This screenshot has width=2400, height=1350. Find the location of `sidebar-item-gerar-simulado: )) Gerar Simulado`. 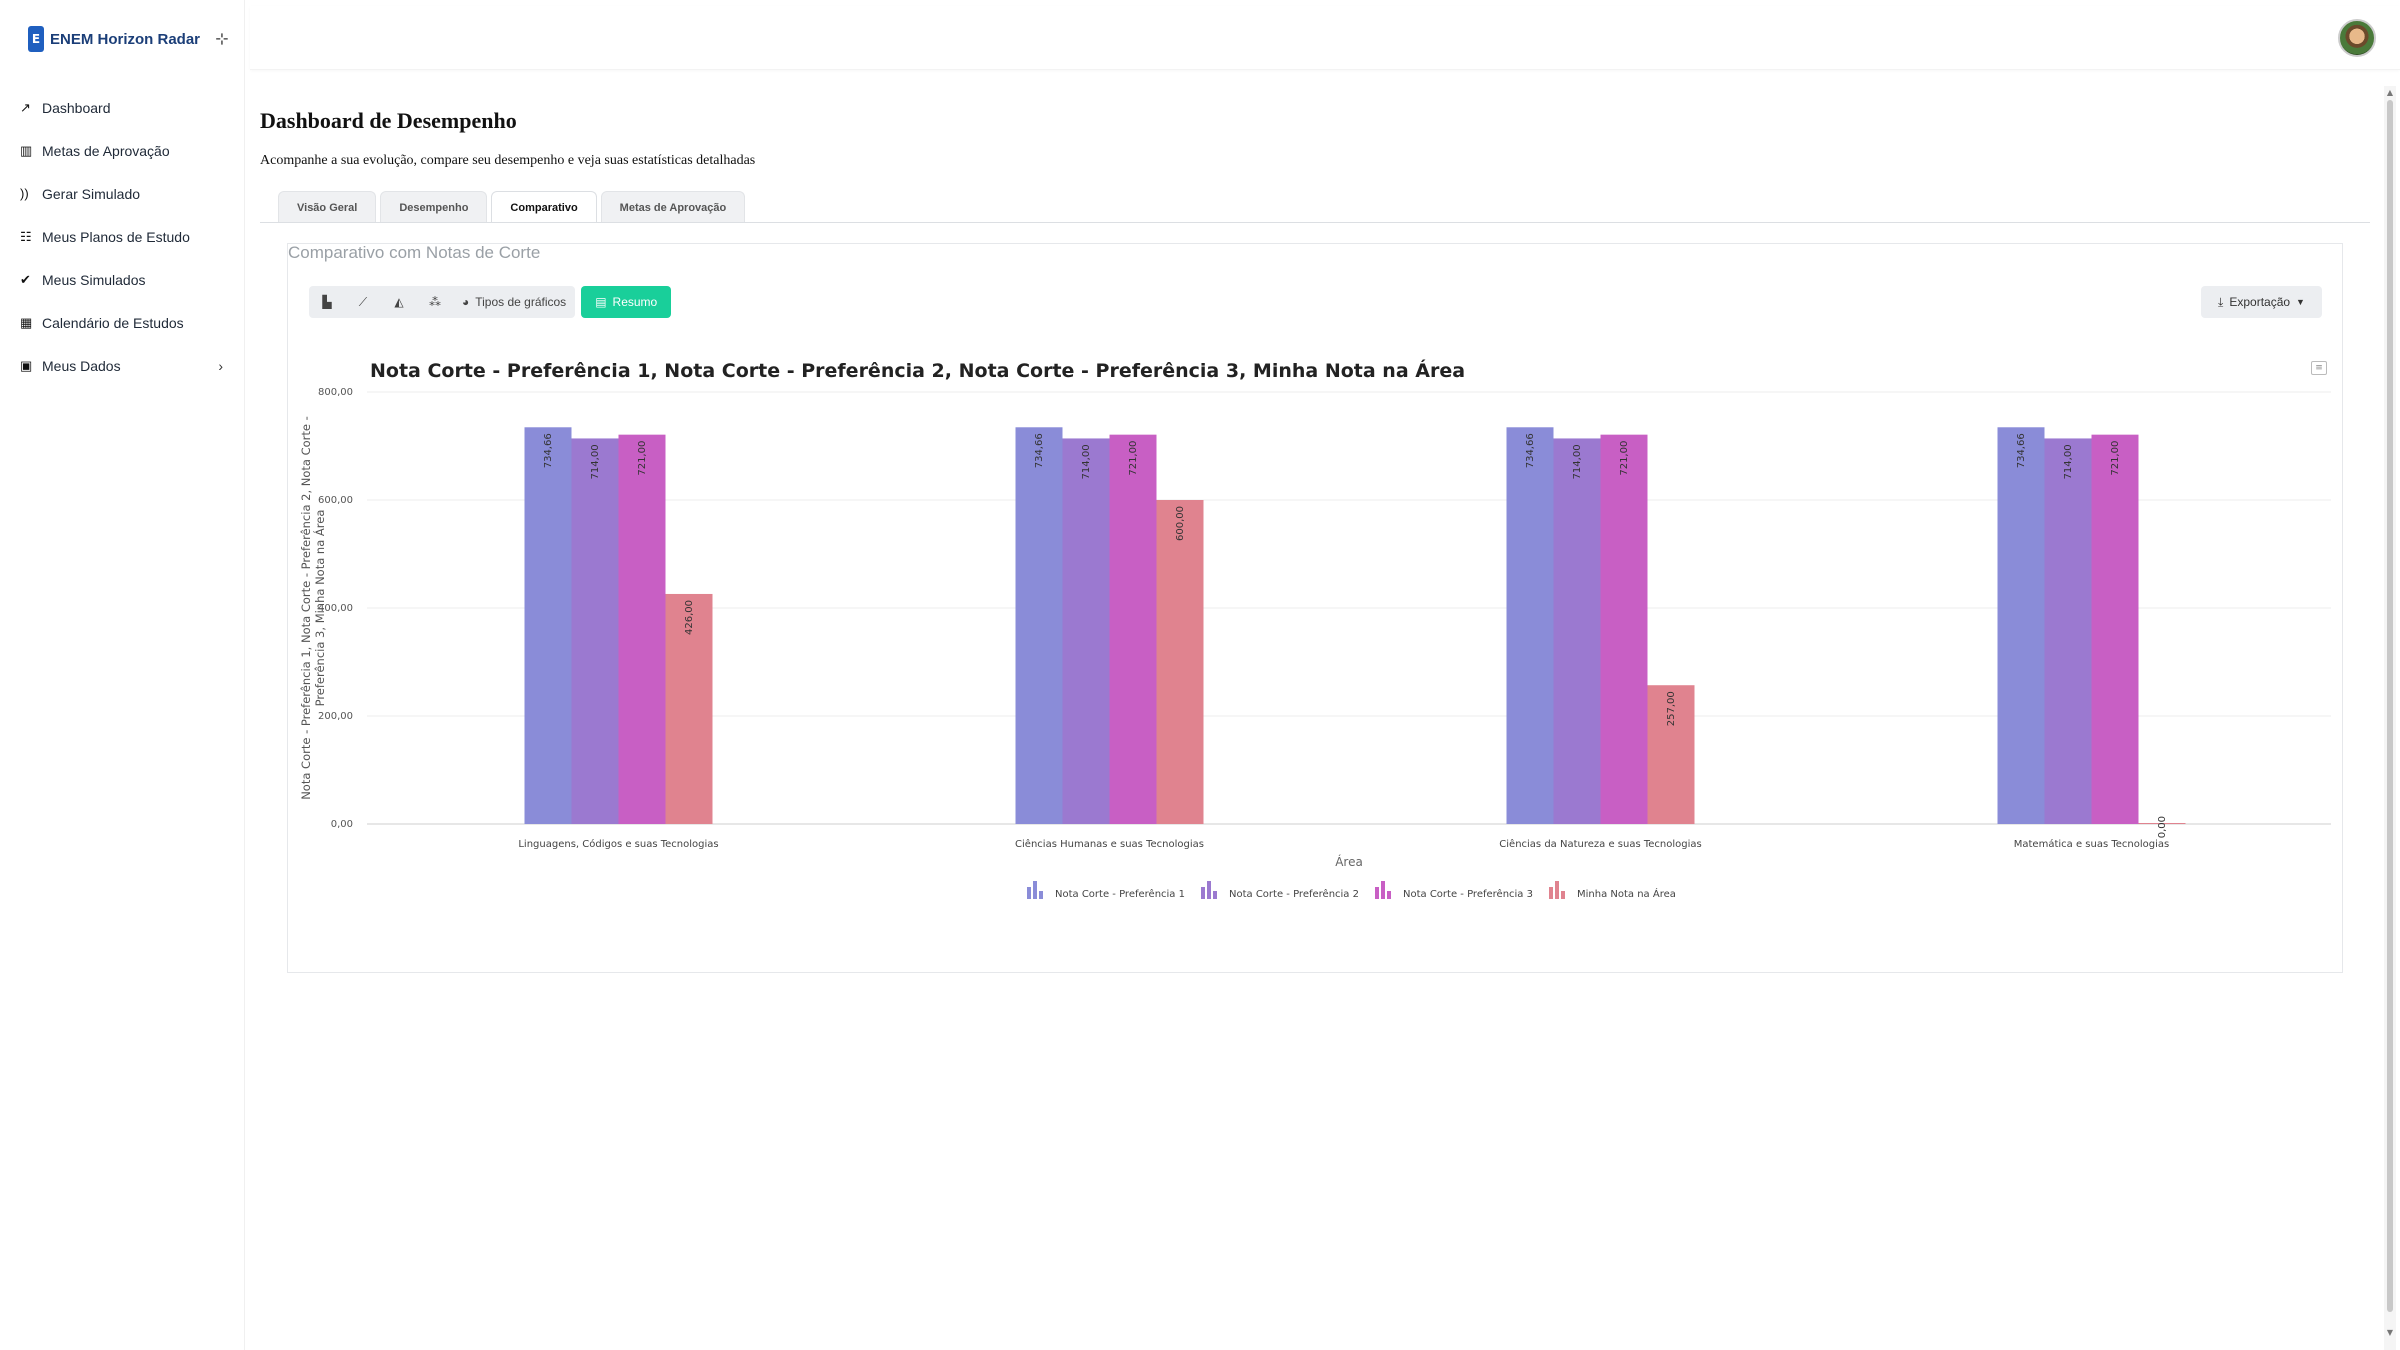

sidebar-item-gerar-simulado: )) Gerar Simulado is located at coordinates (122, 193).